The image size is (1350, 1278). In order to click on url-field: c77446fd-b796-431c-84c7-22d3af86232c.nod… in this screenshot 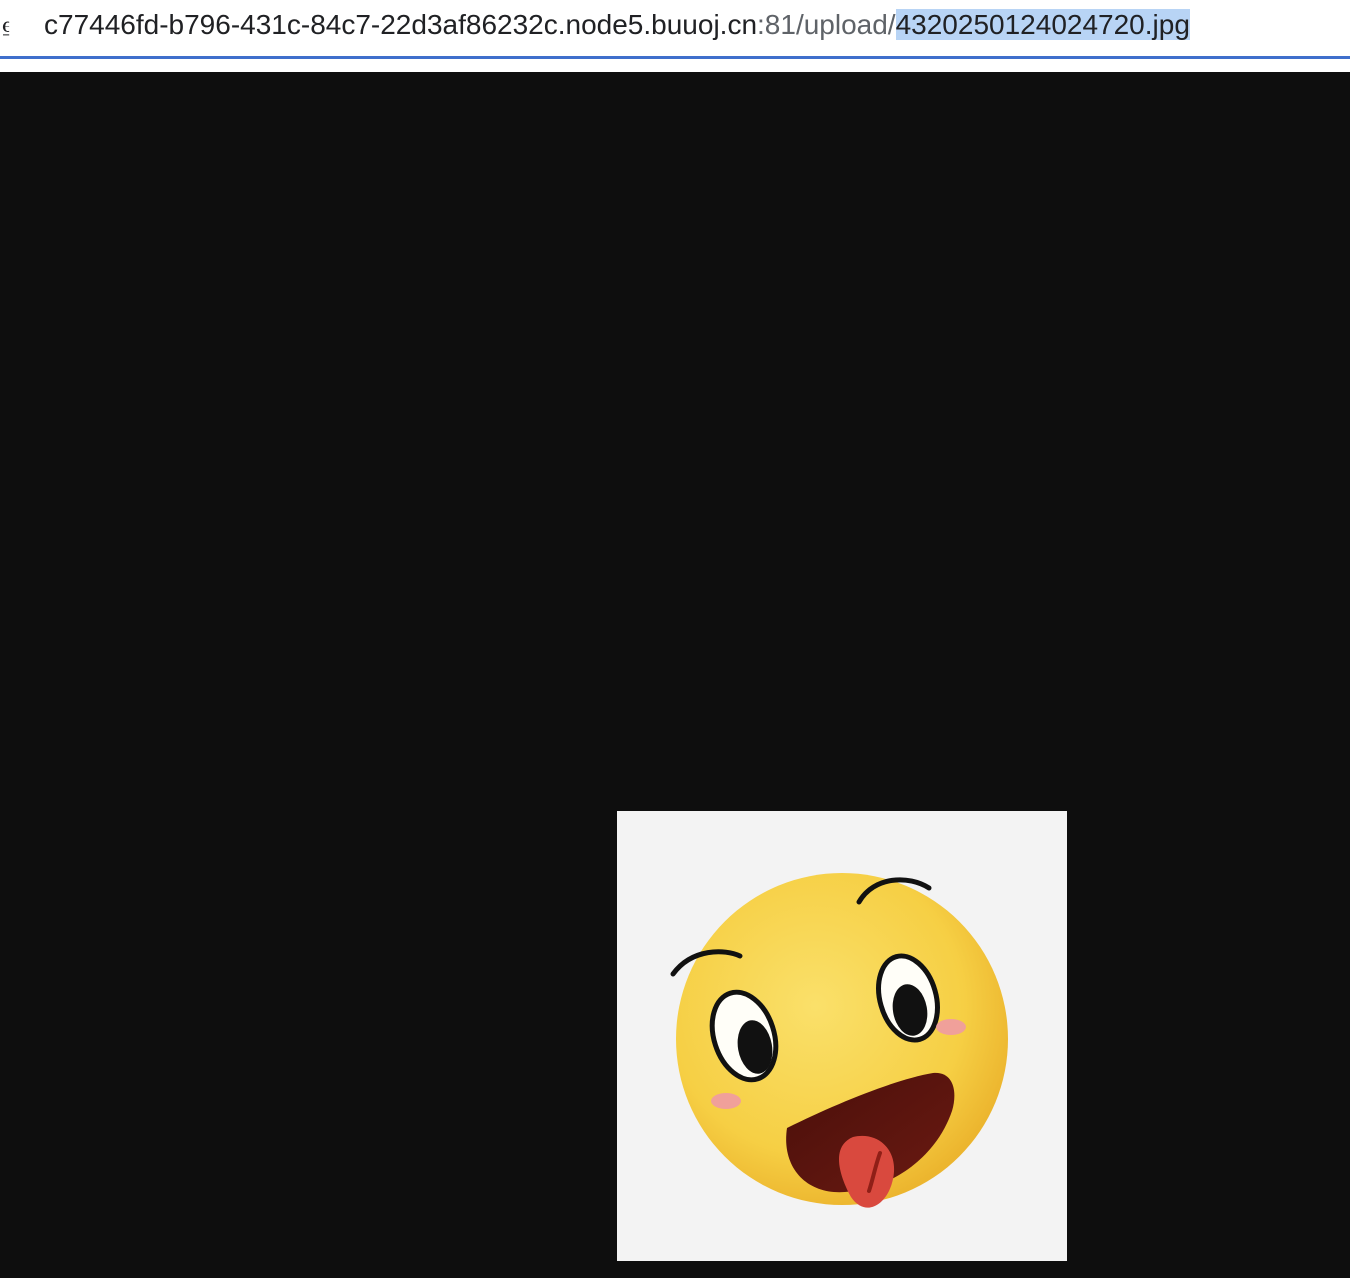, I will do `click(617, 25)`.